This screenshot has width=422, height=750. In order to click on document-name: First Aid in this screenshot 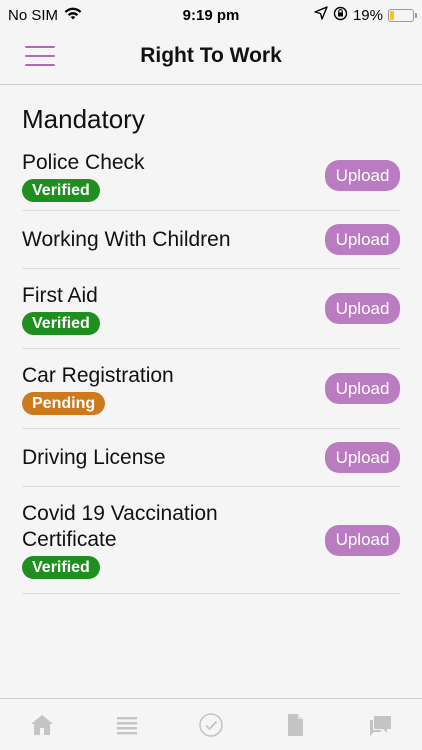, I will do `click(60, 295)`.